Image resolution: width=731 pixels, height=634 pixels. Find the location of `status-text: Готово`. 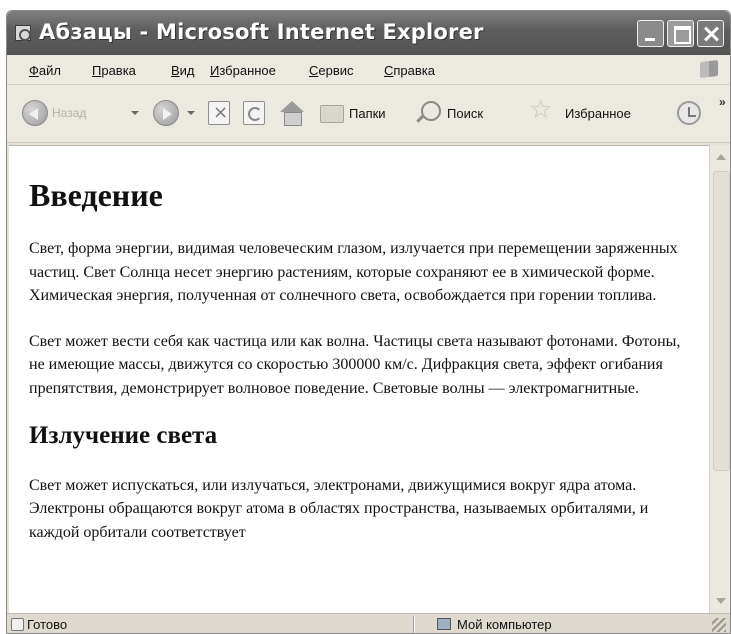

status-text: Готово is located at coordinates (47, 624).